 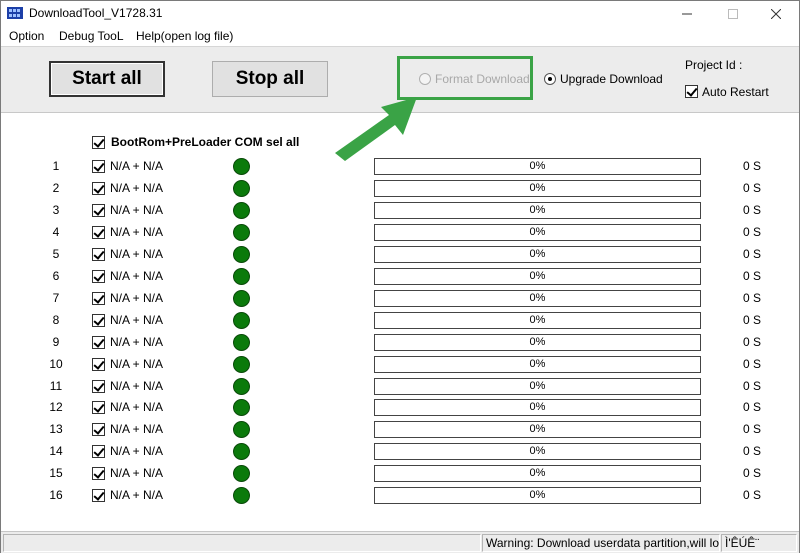 I want to click on app-logo-icon, so click(x=15, y=13).